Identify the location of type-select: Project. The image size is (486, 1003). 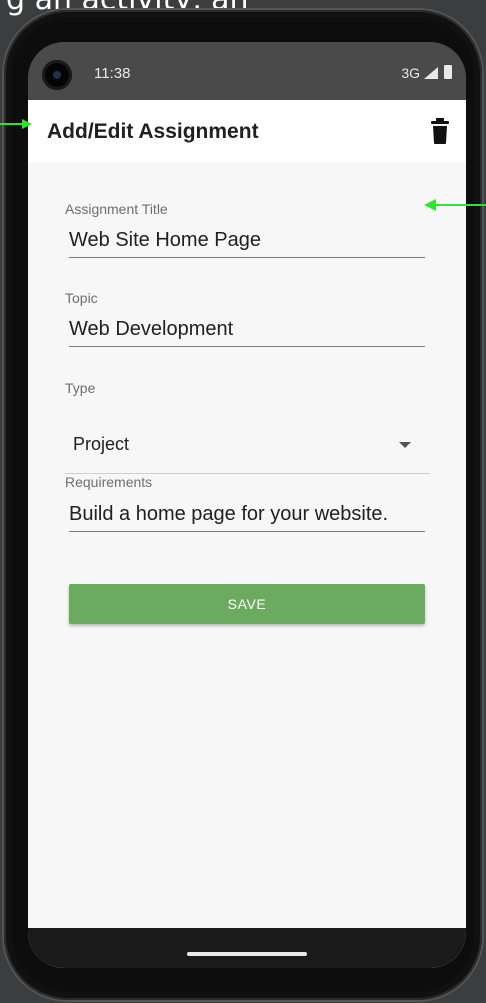
(247, 445).